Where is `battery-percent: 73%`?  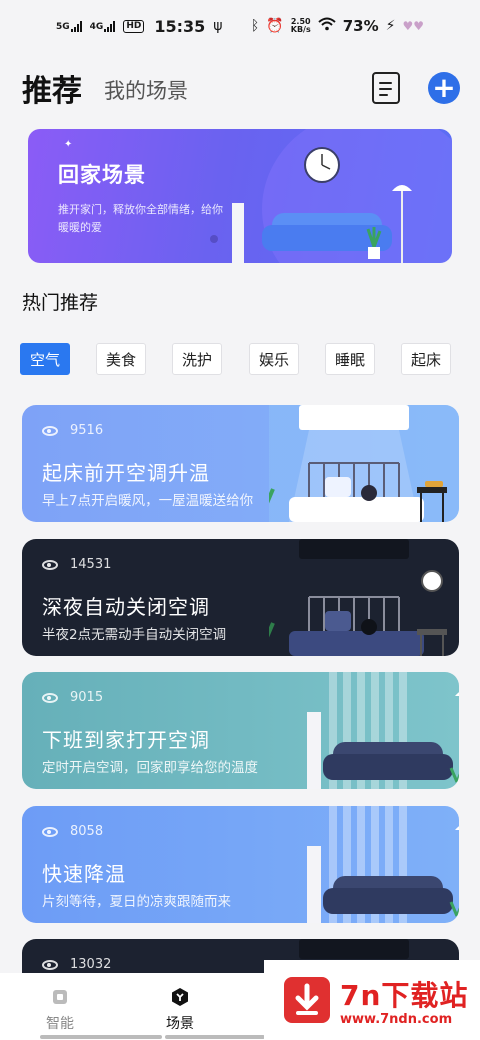
battery-percent: 73% is located at coordinates (360, 26).